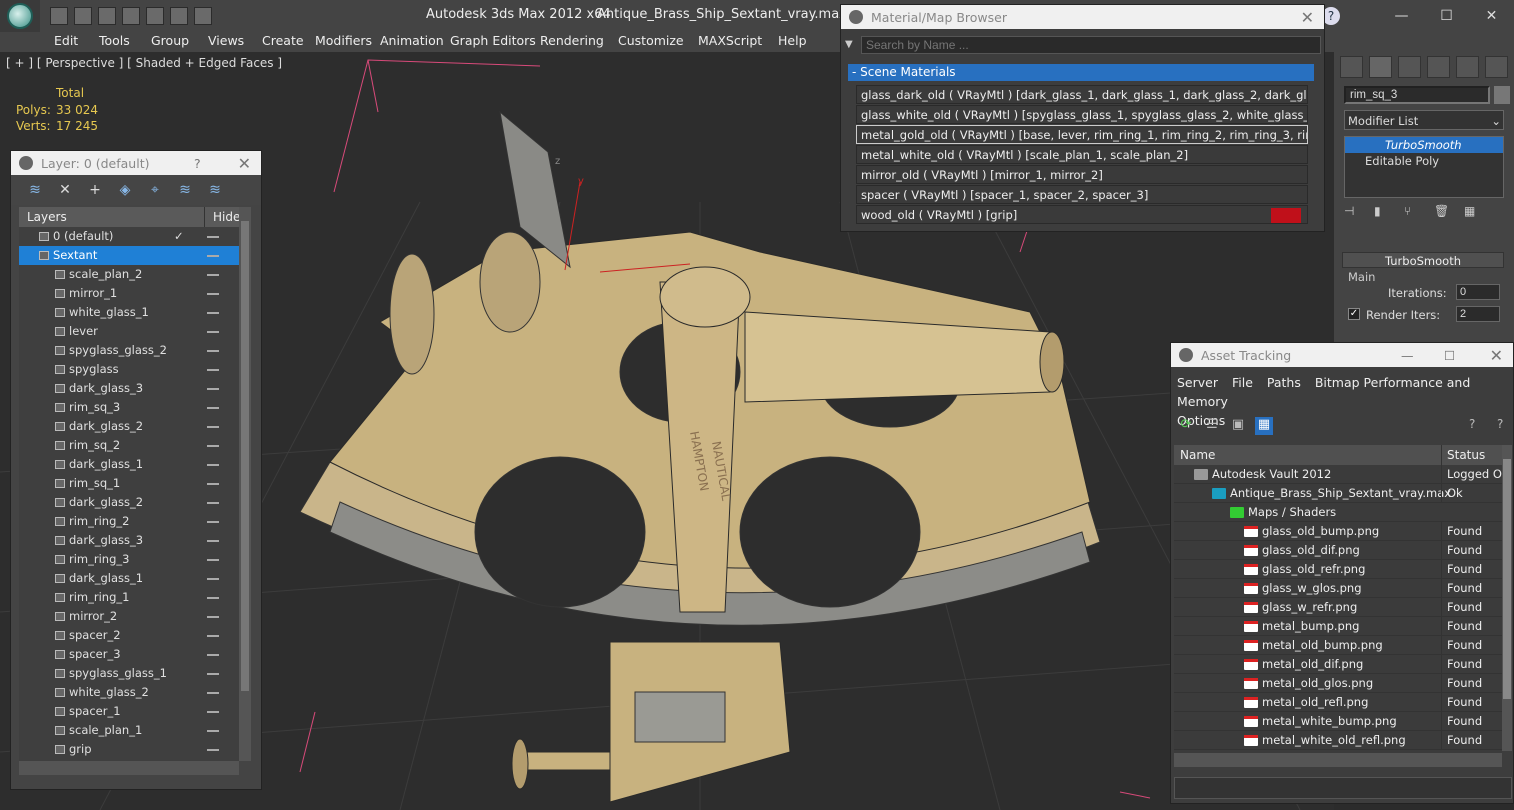 This screenshot has height=810, width=1514. Describe the element at coordinates (1354, 314) in the screenshot. I see `render-iters-checkbox: ✓` at that location.